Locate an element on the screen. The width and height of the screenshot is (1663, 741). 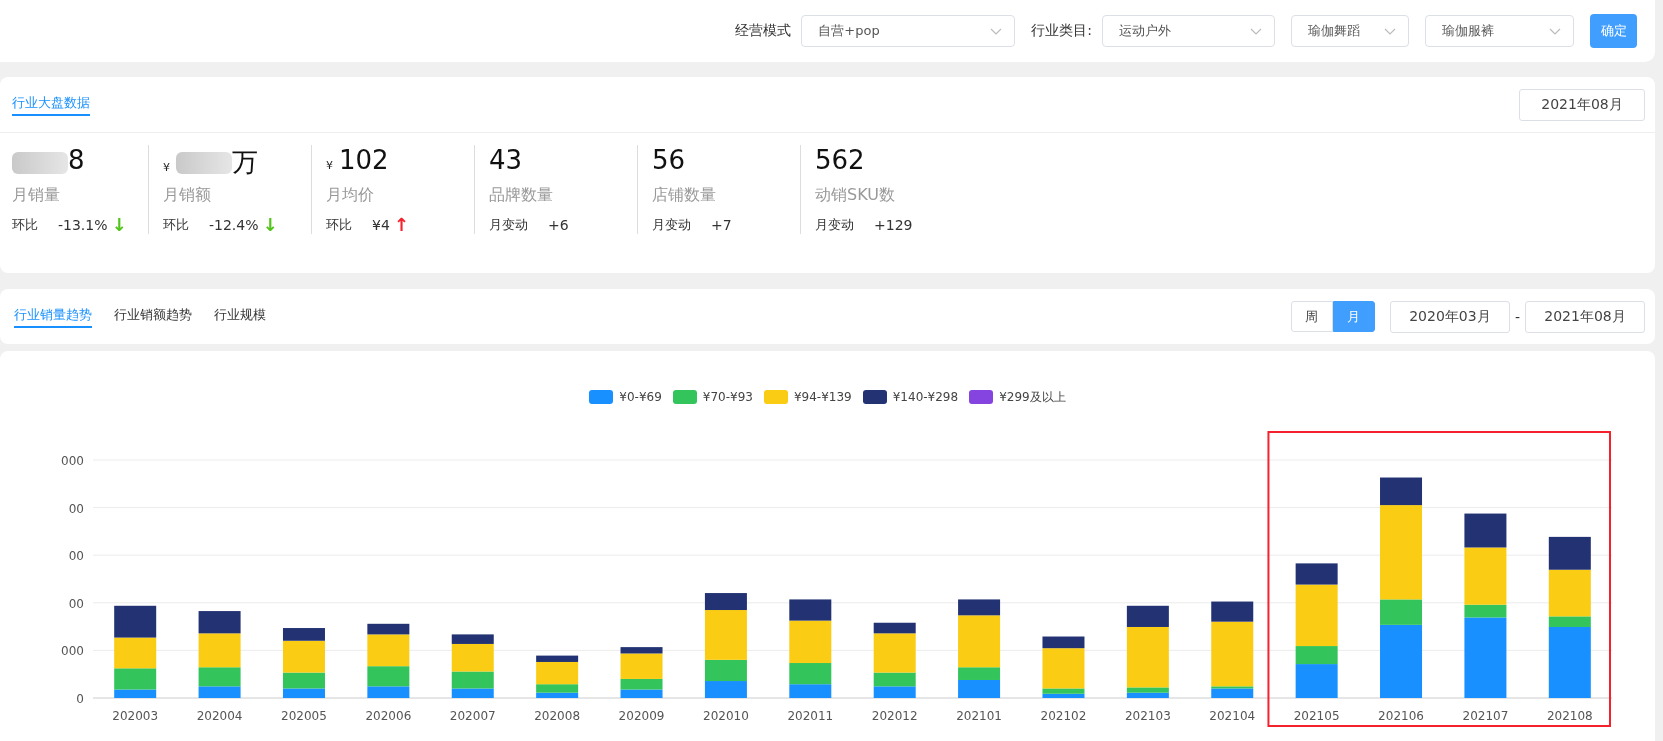
start-date-field: 2020年03月 is located at coordinates (1449, 316).